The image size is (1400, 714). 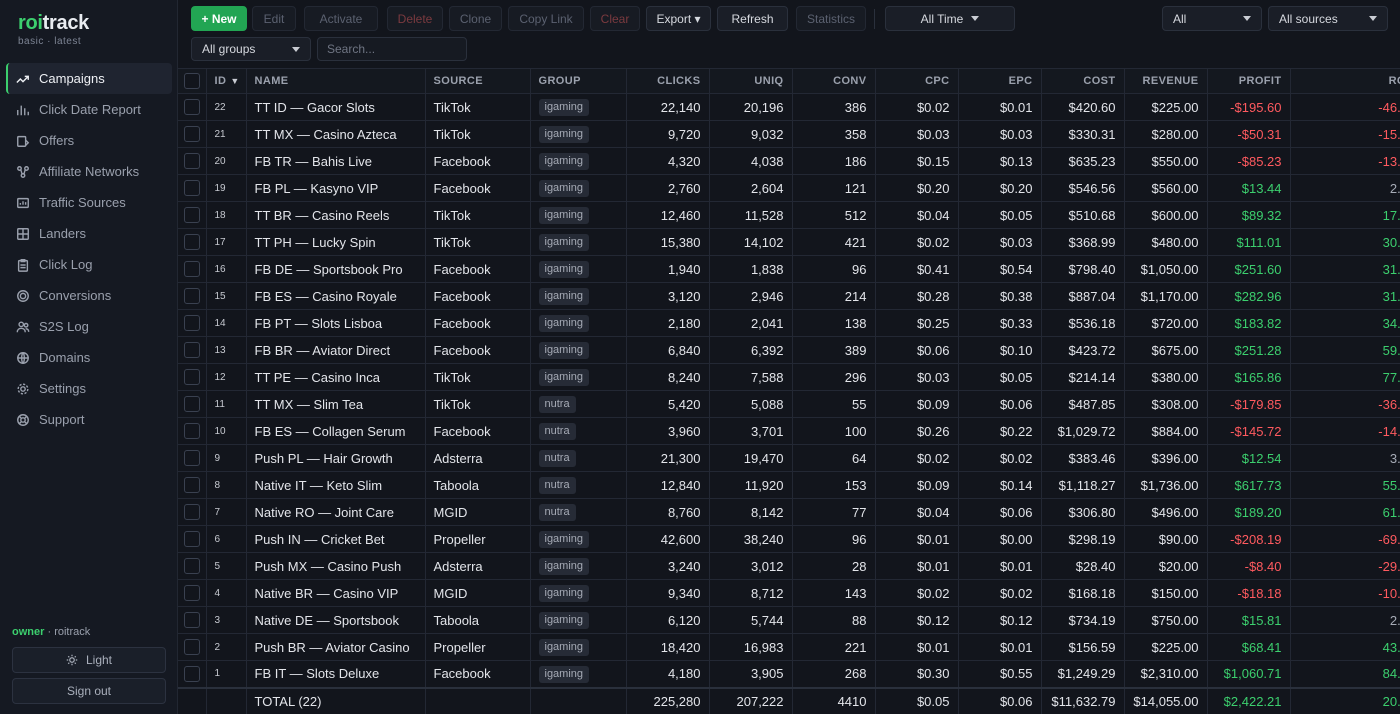 What do you see at coordinates (950, 18) in the screenshot?
I see `period-select: All Time` at bounding box center [950, 18].